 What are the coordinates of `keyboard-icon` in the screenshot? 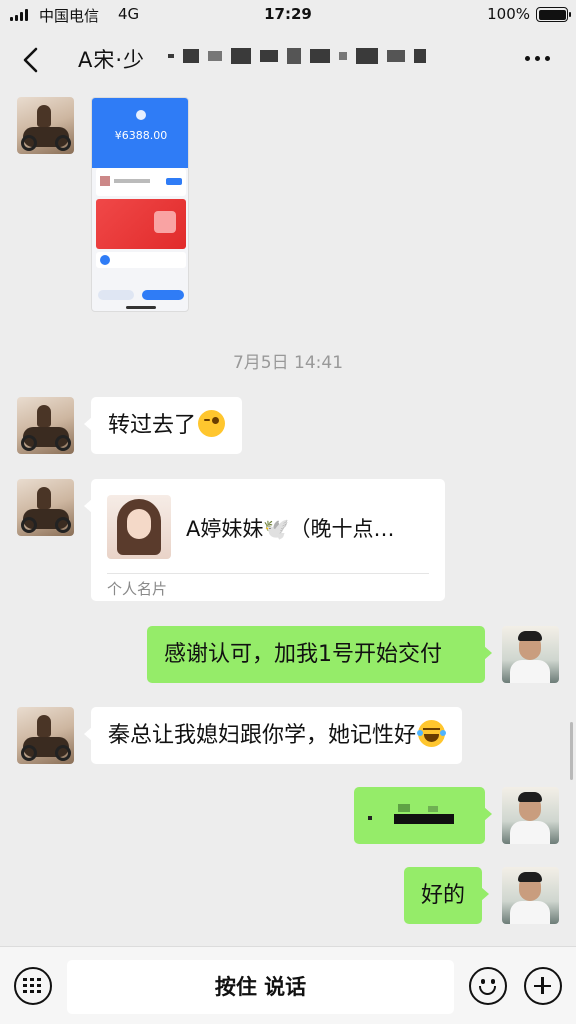 It's located at (33, 986).